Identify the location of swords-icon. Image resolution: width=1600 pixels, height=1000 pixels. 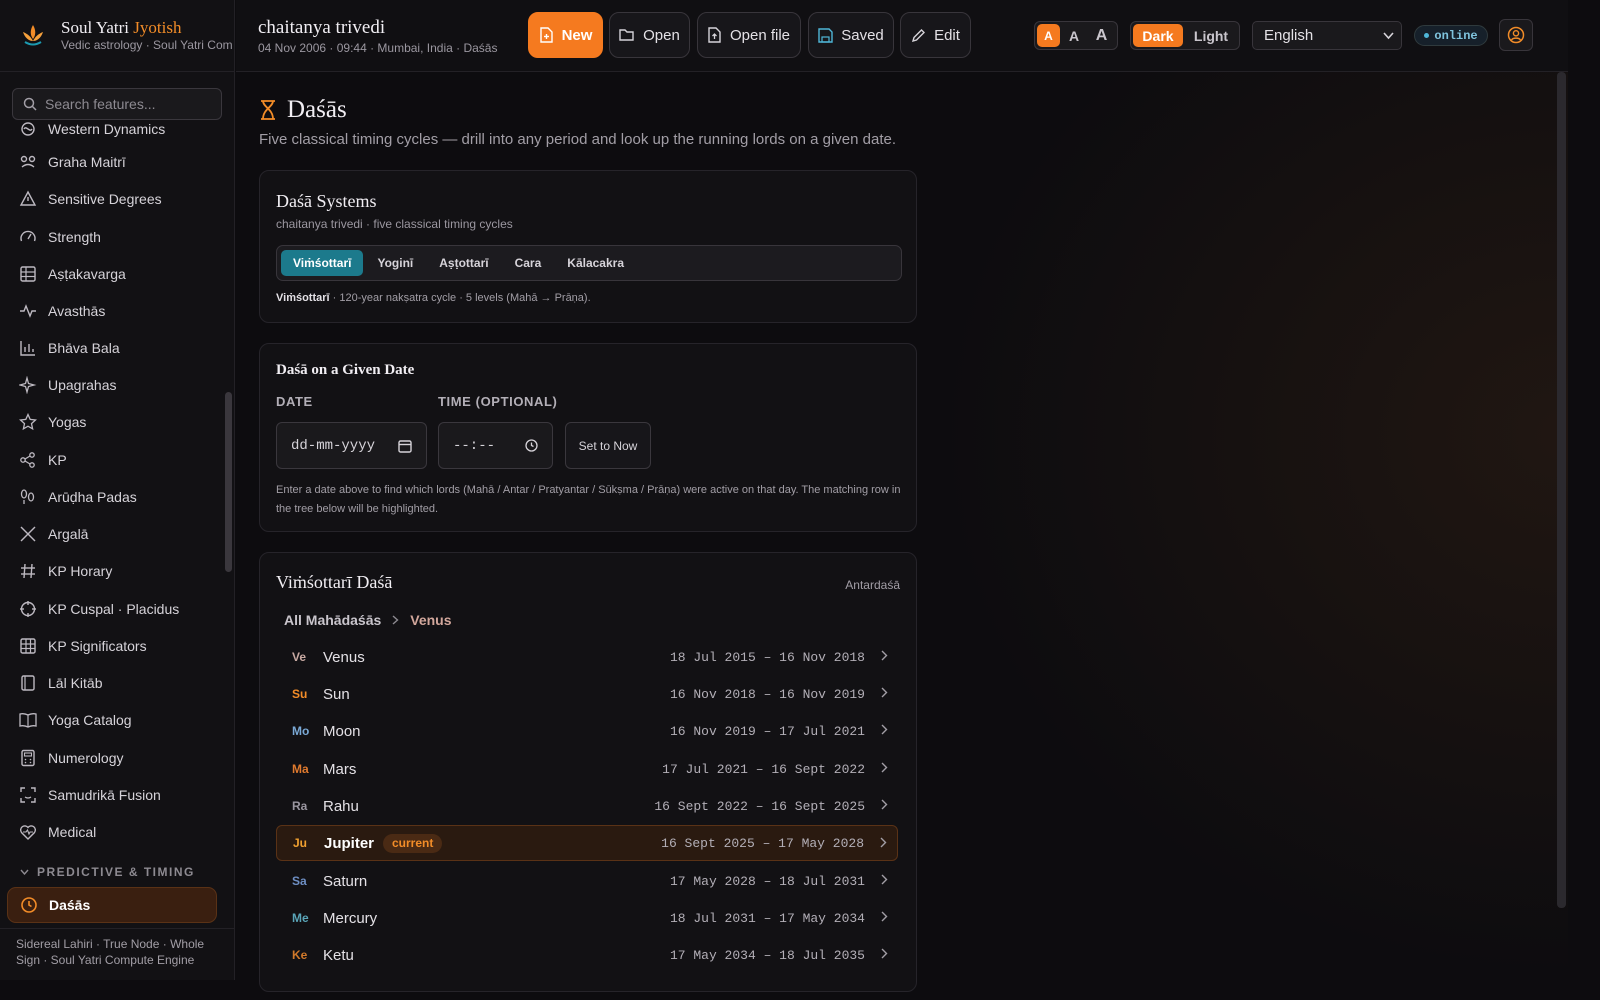
(28, 534).